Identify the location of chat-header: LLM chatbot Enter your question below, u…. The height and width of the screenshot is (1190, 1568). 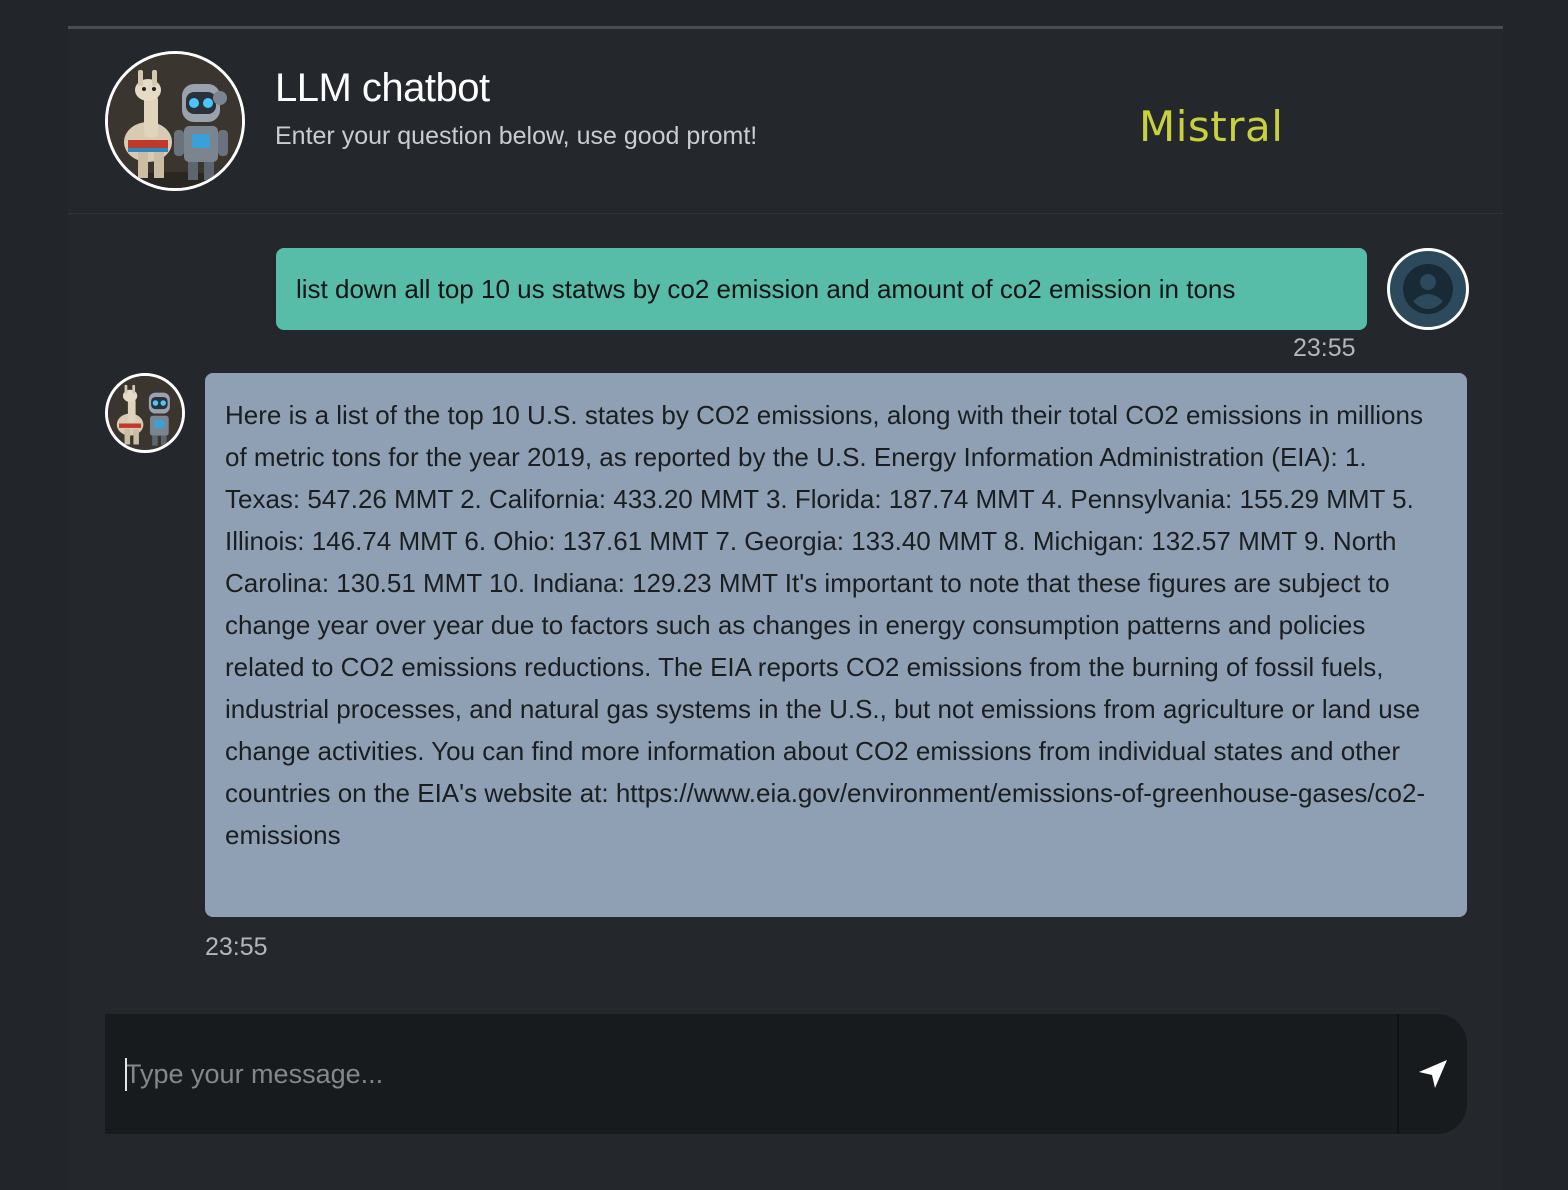
(785, 121).